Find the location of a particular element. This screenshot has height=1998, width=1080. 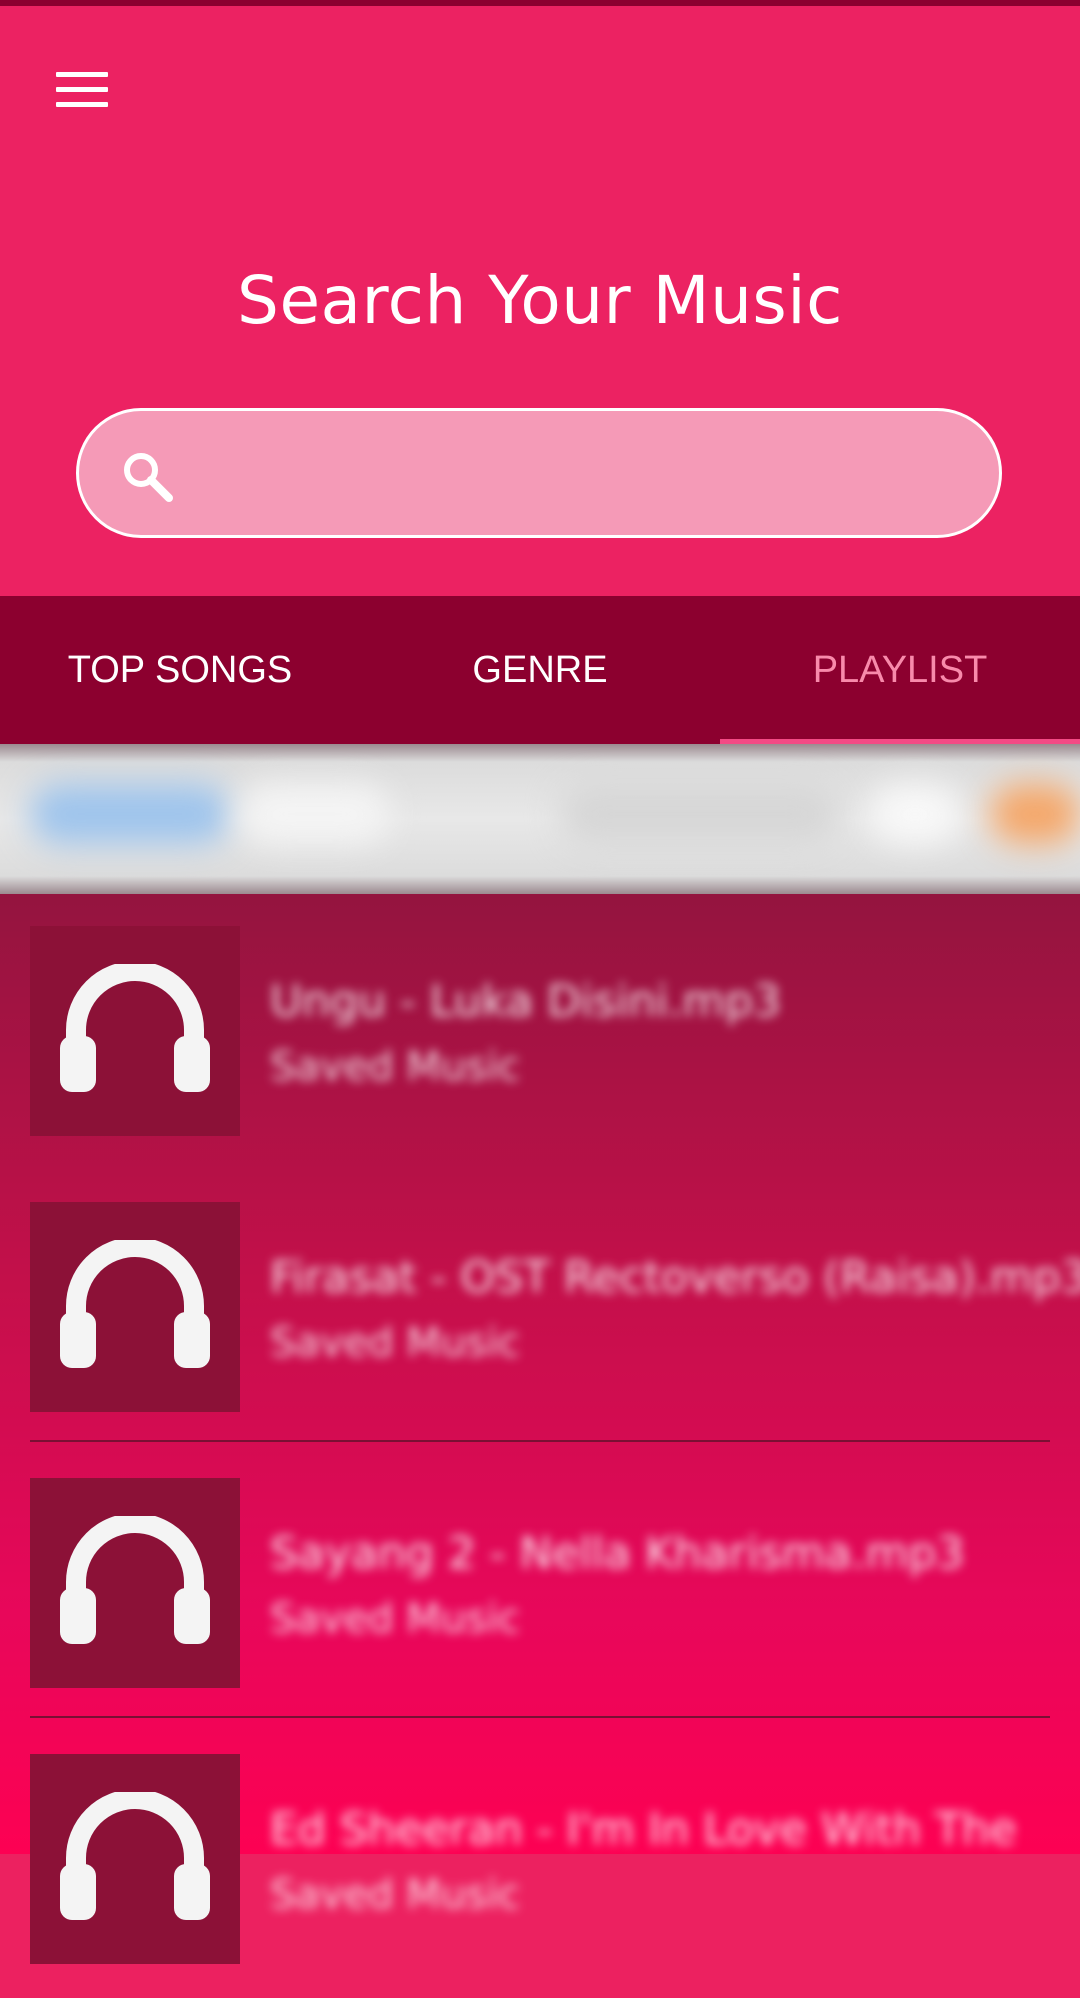

search-input is located at coordinates (581, 475).